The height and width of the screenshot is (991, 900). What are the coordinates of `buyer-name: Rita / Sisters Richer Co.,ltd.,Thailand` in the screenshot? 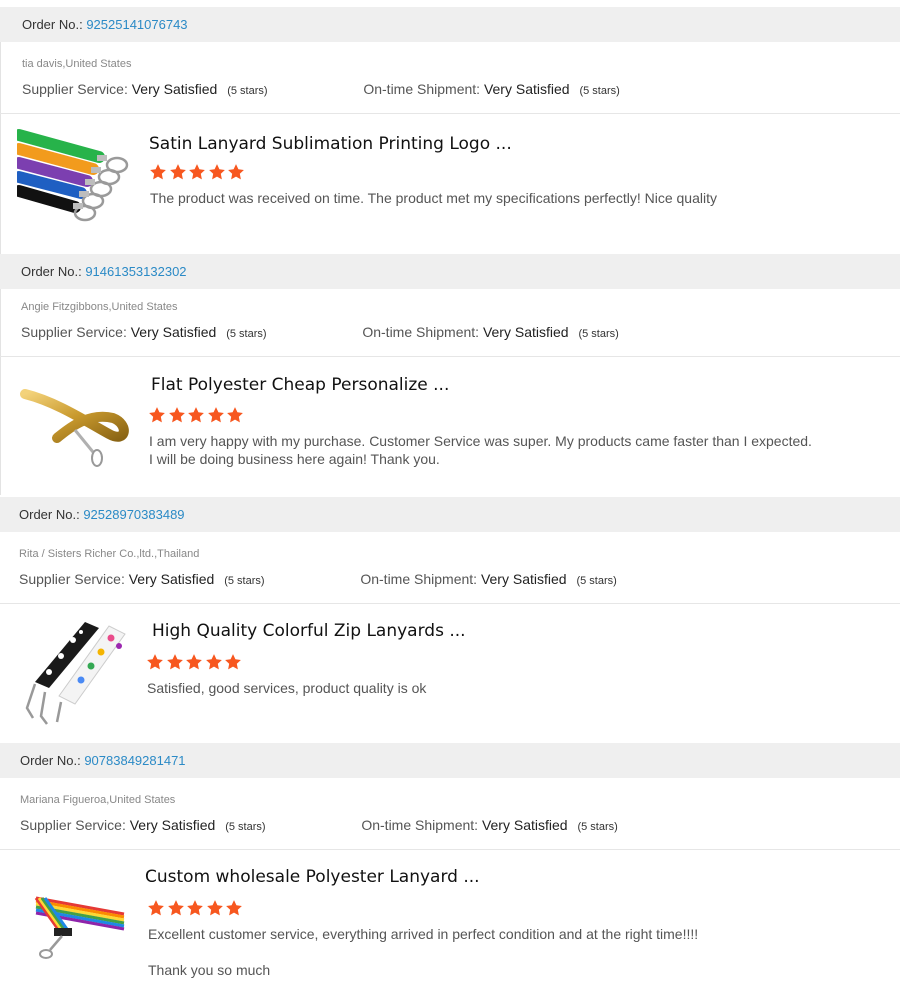 It's located at (109, 554).